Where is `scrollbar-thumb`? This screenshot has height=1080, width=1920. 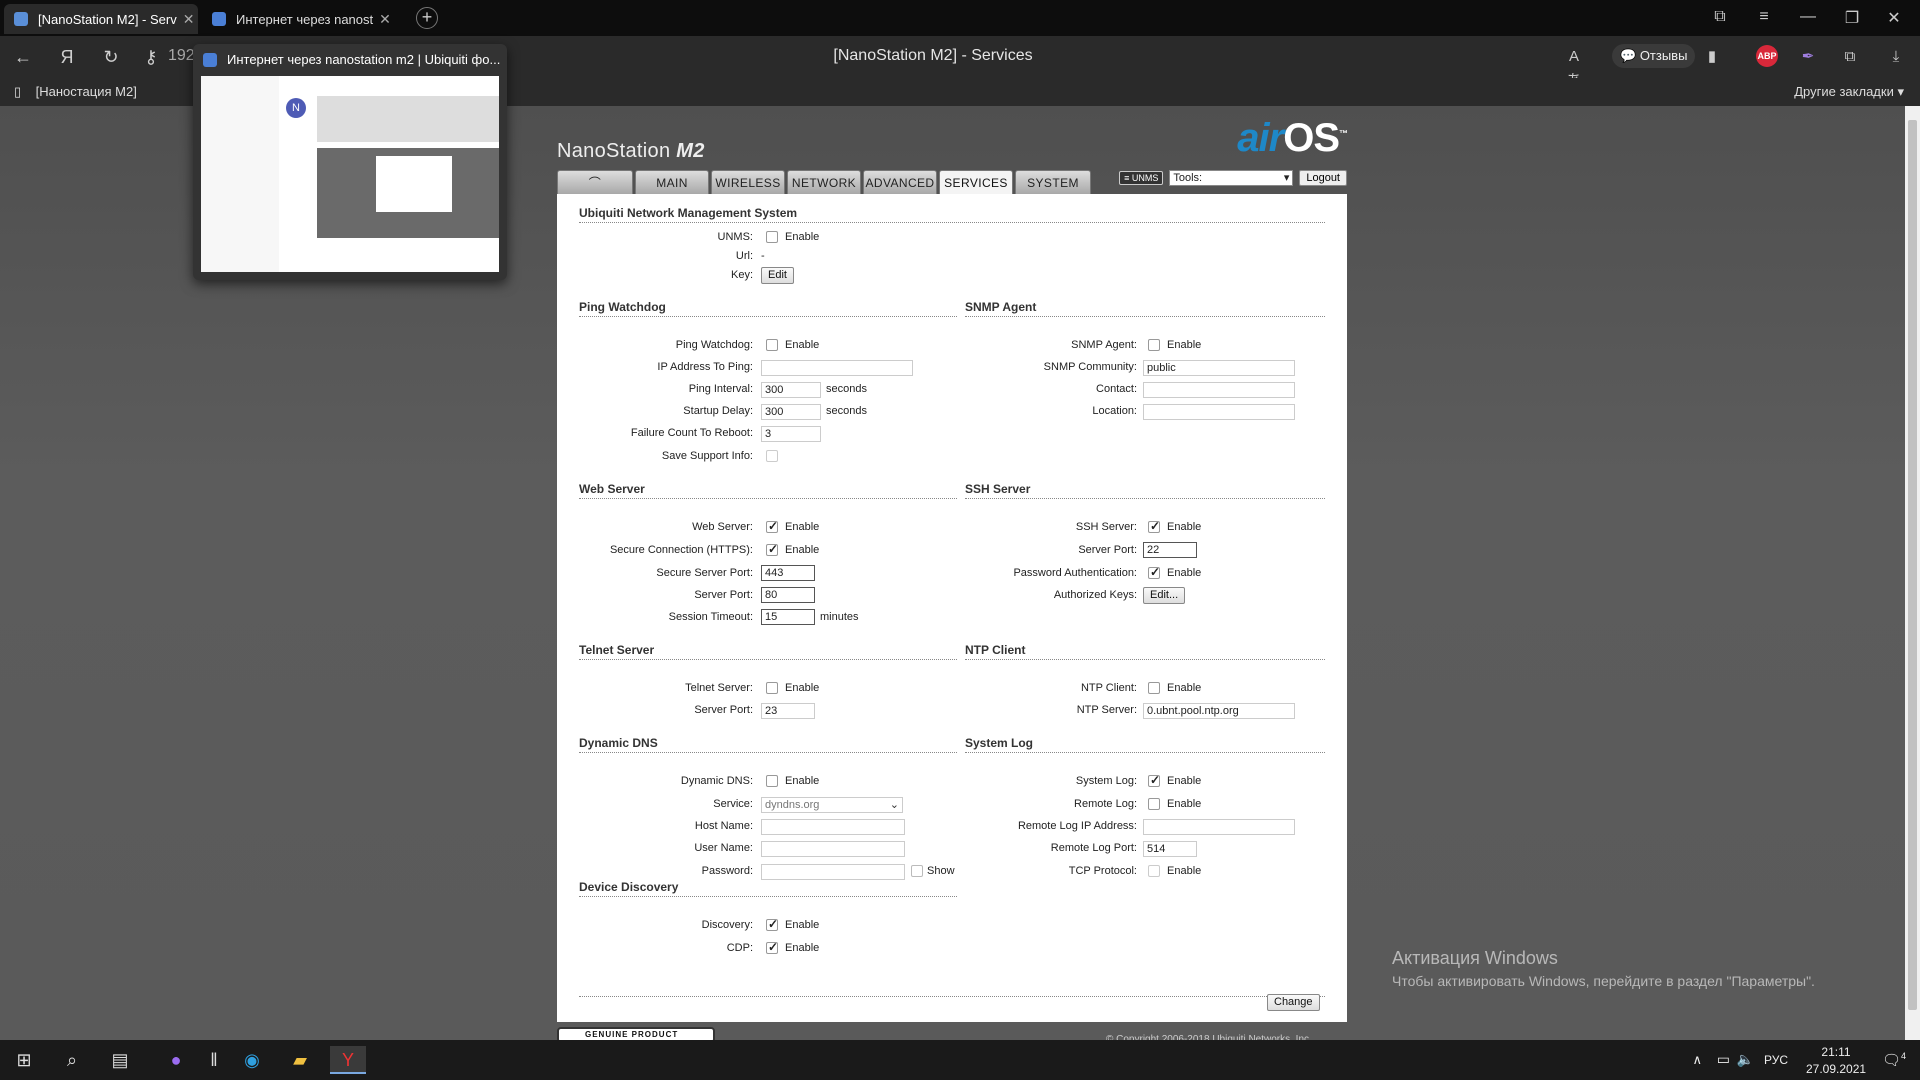
scrollbar-thumb is located at coordinates (1912, 565).